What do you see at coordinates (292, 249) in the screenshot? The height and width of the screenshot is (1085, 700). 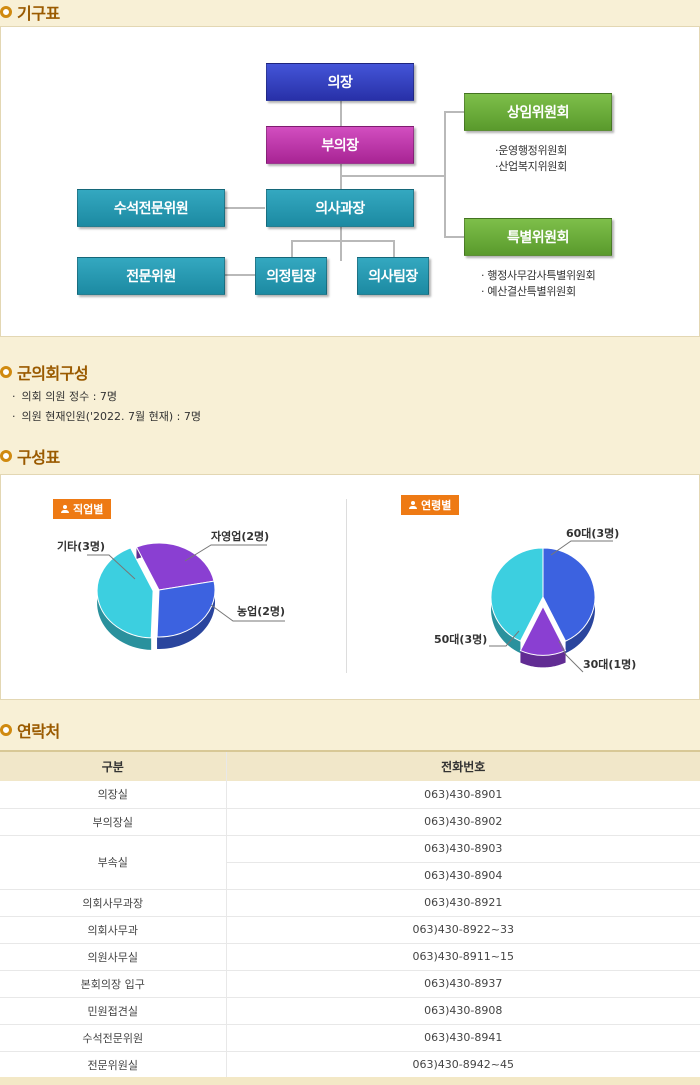 I see `org-line-team-left` at bounding box center [292, 249].